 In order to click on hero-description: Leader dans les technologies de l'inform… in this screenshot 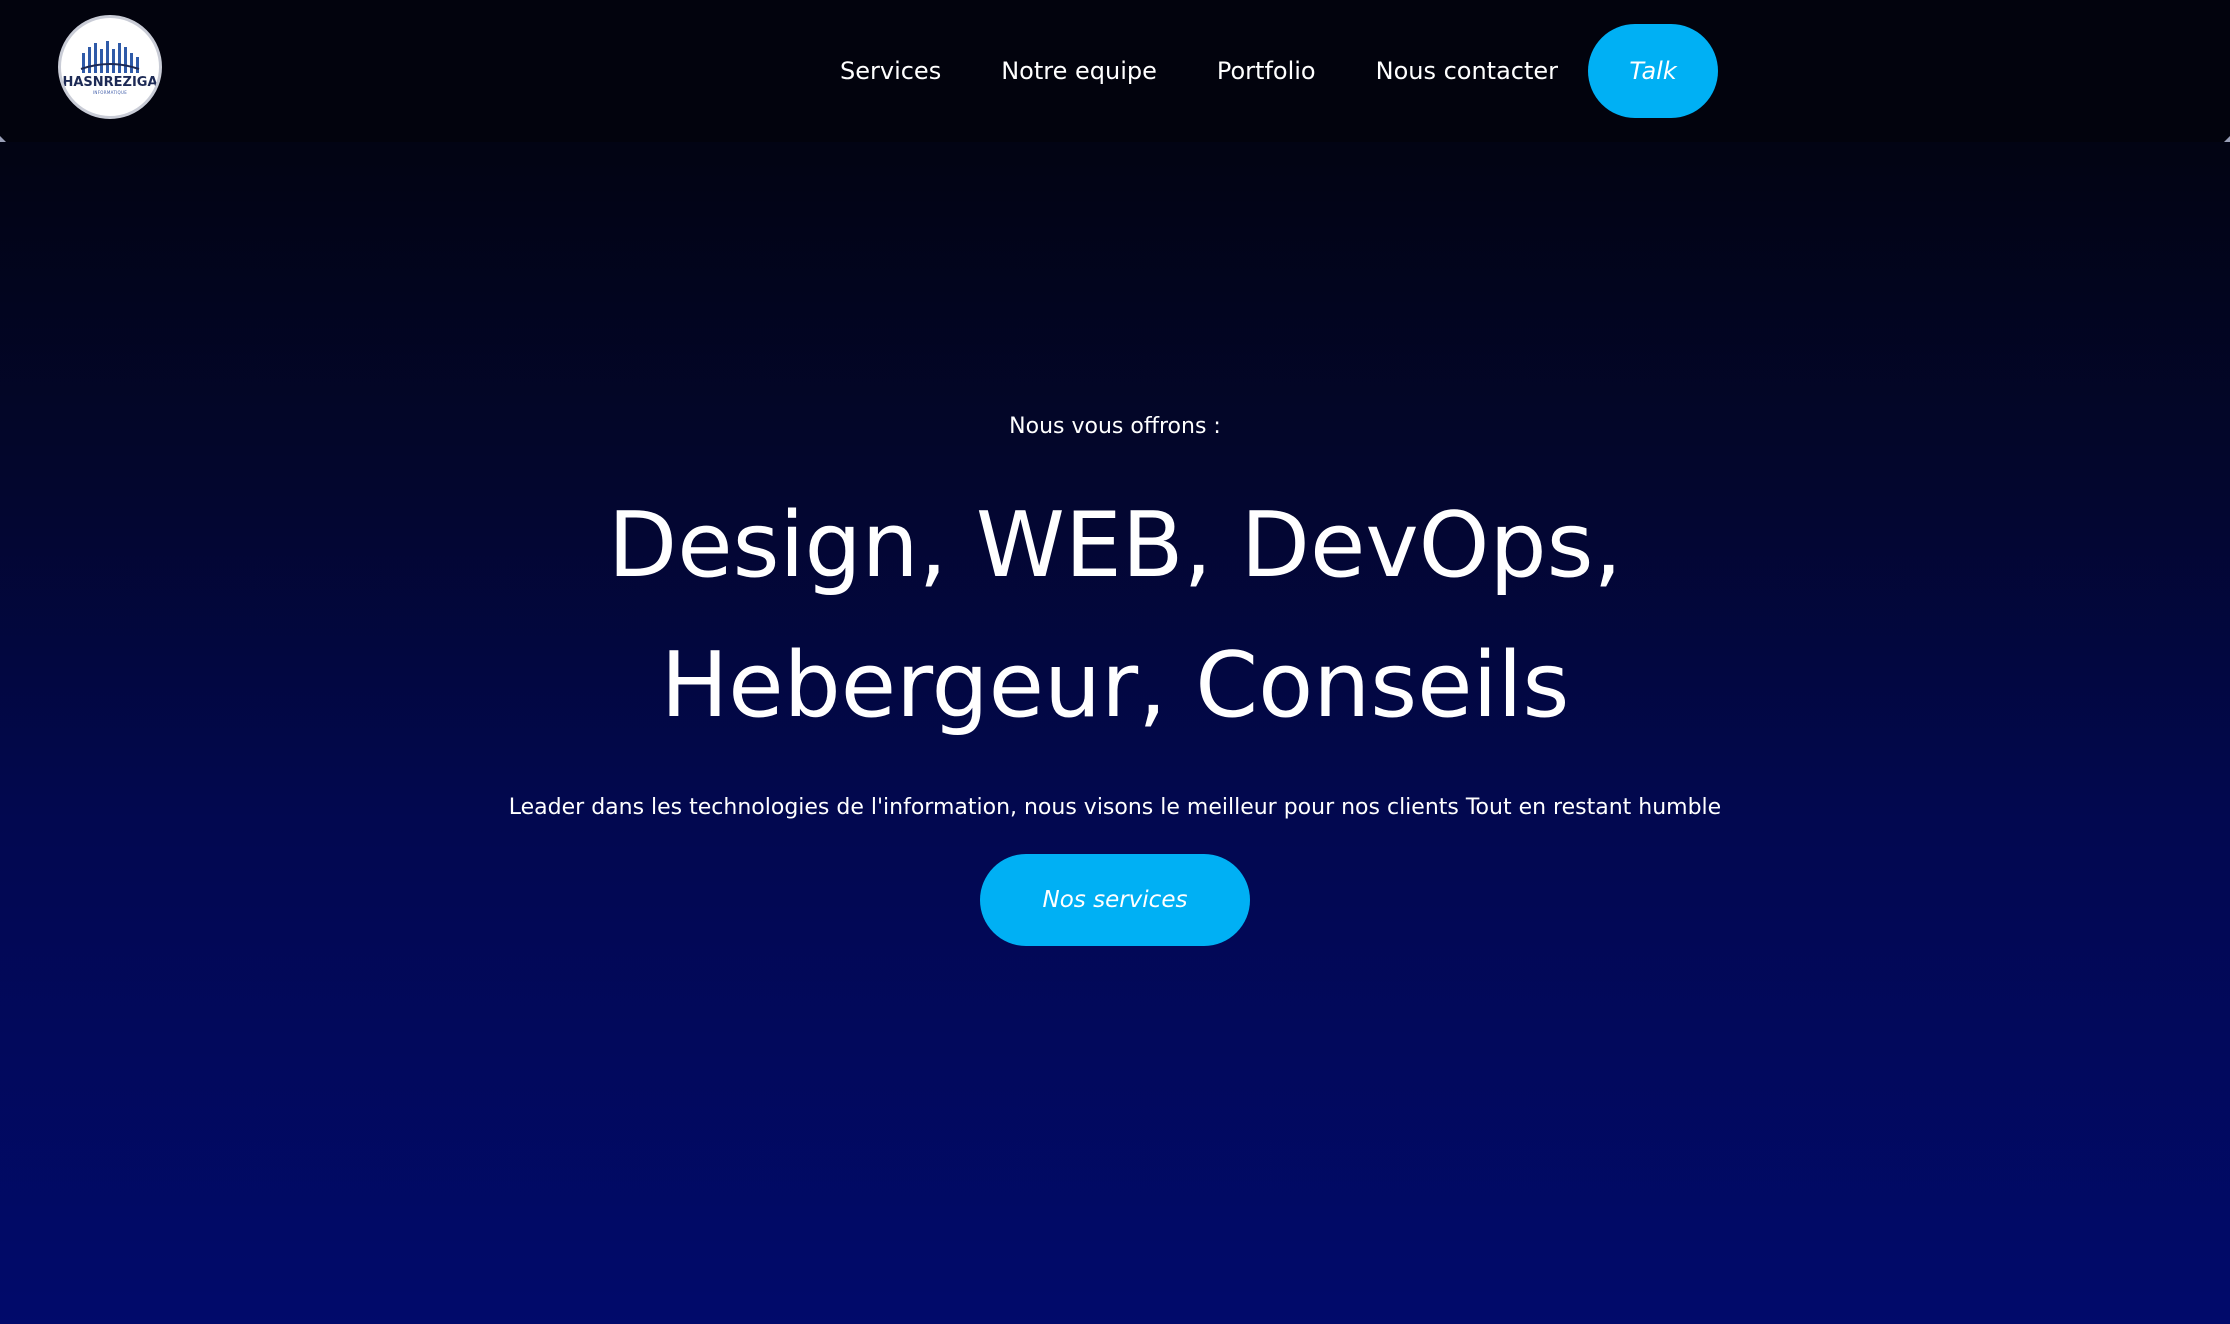, I will do `click(1115, 807)`.